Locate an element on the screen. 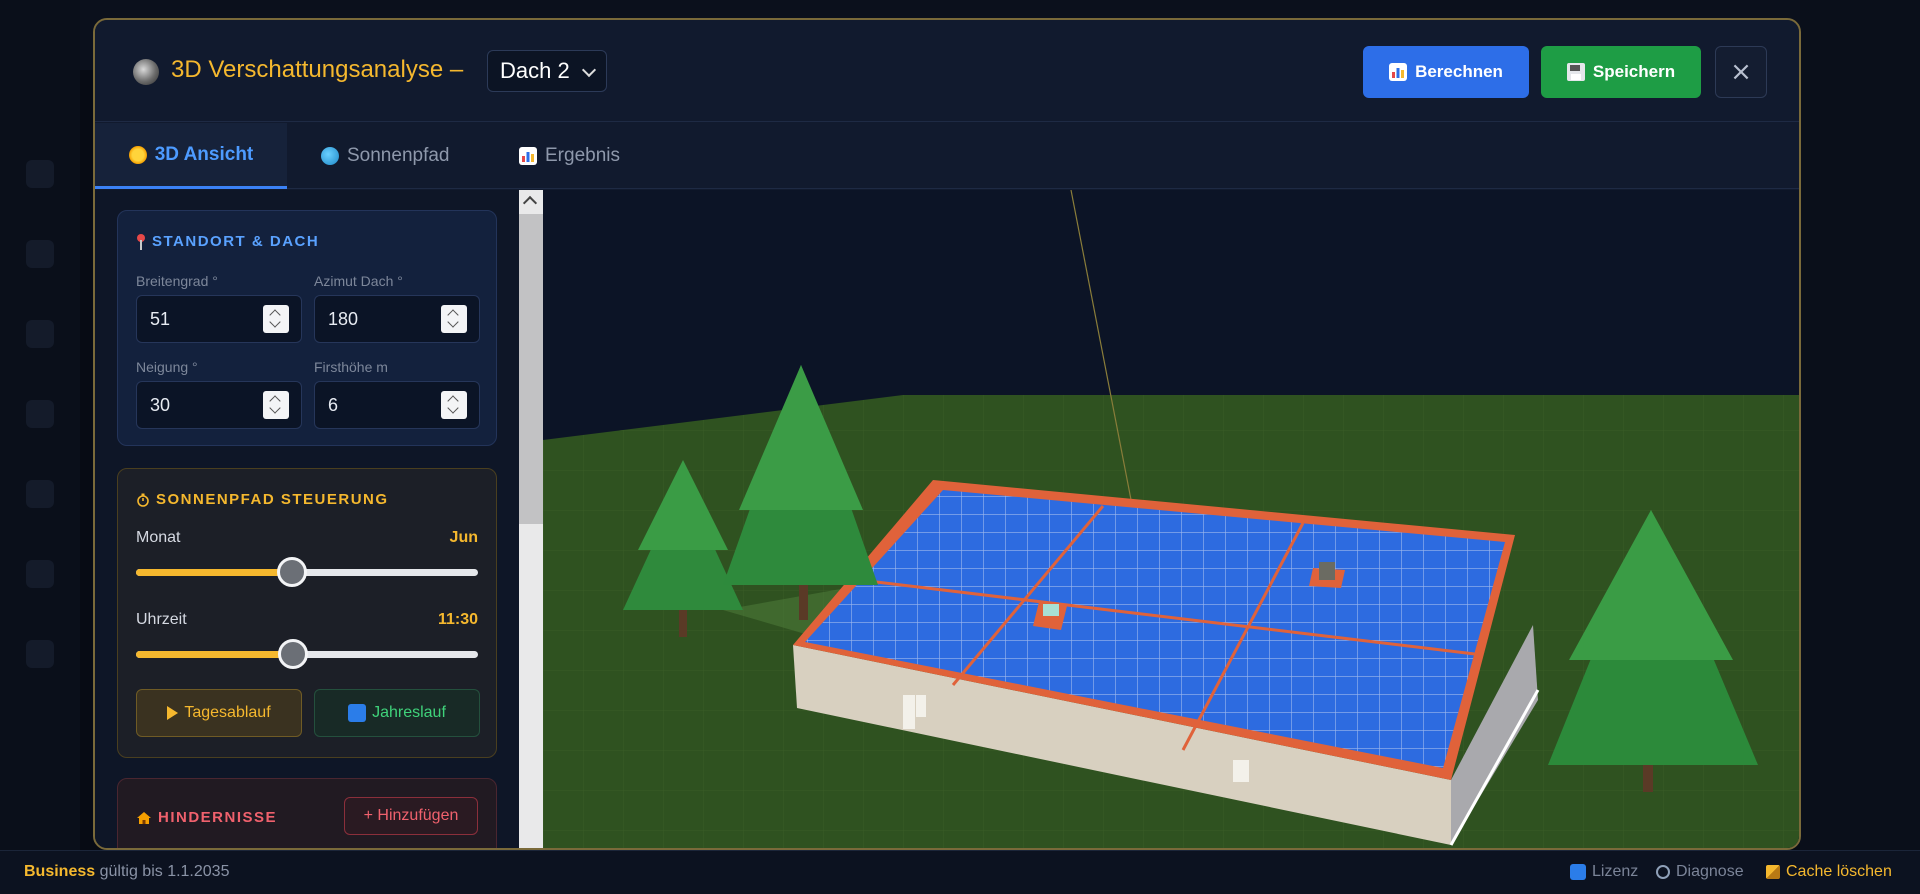 Image resolution: width=1920 pixels, height=894 pixels. calculate-button: Berechnen is located at coordinates (1446, 72).